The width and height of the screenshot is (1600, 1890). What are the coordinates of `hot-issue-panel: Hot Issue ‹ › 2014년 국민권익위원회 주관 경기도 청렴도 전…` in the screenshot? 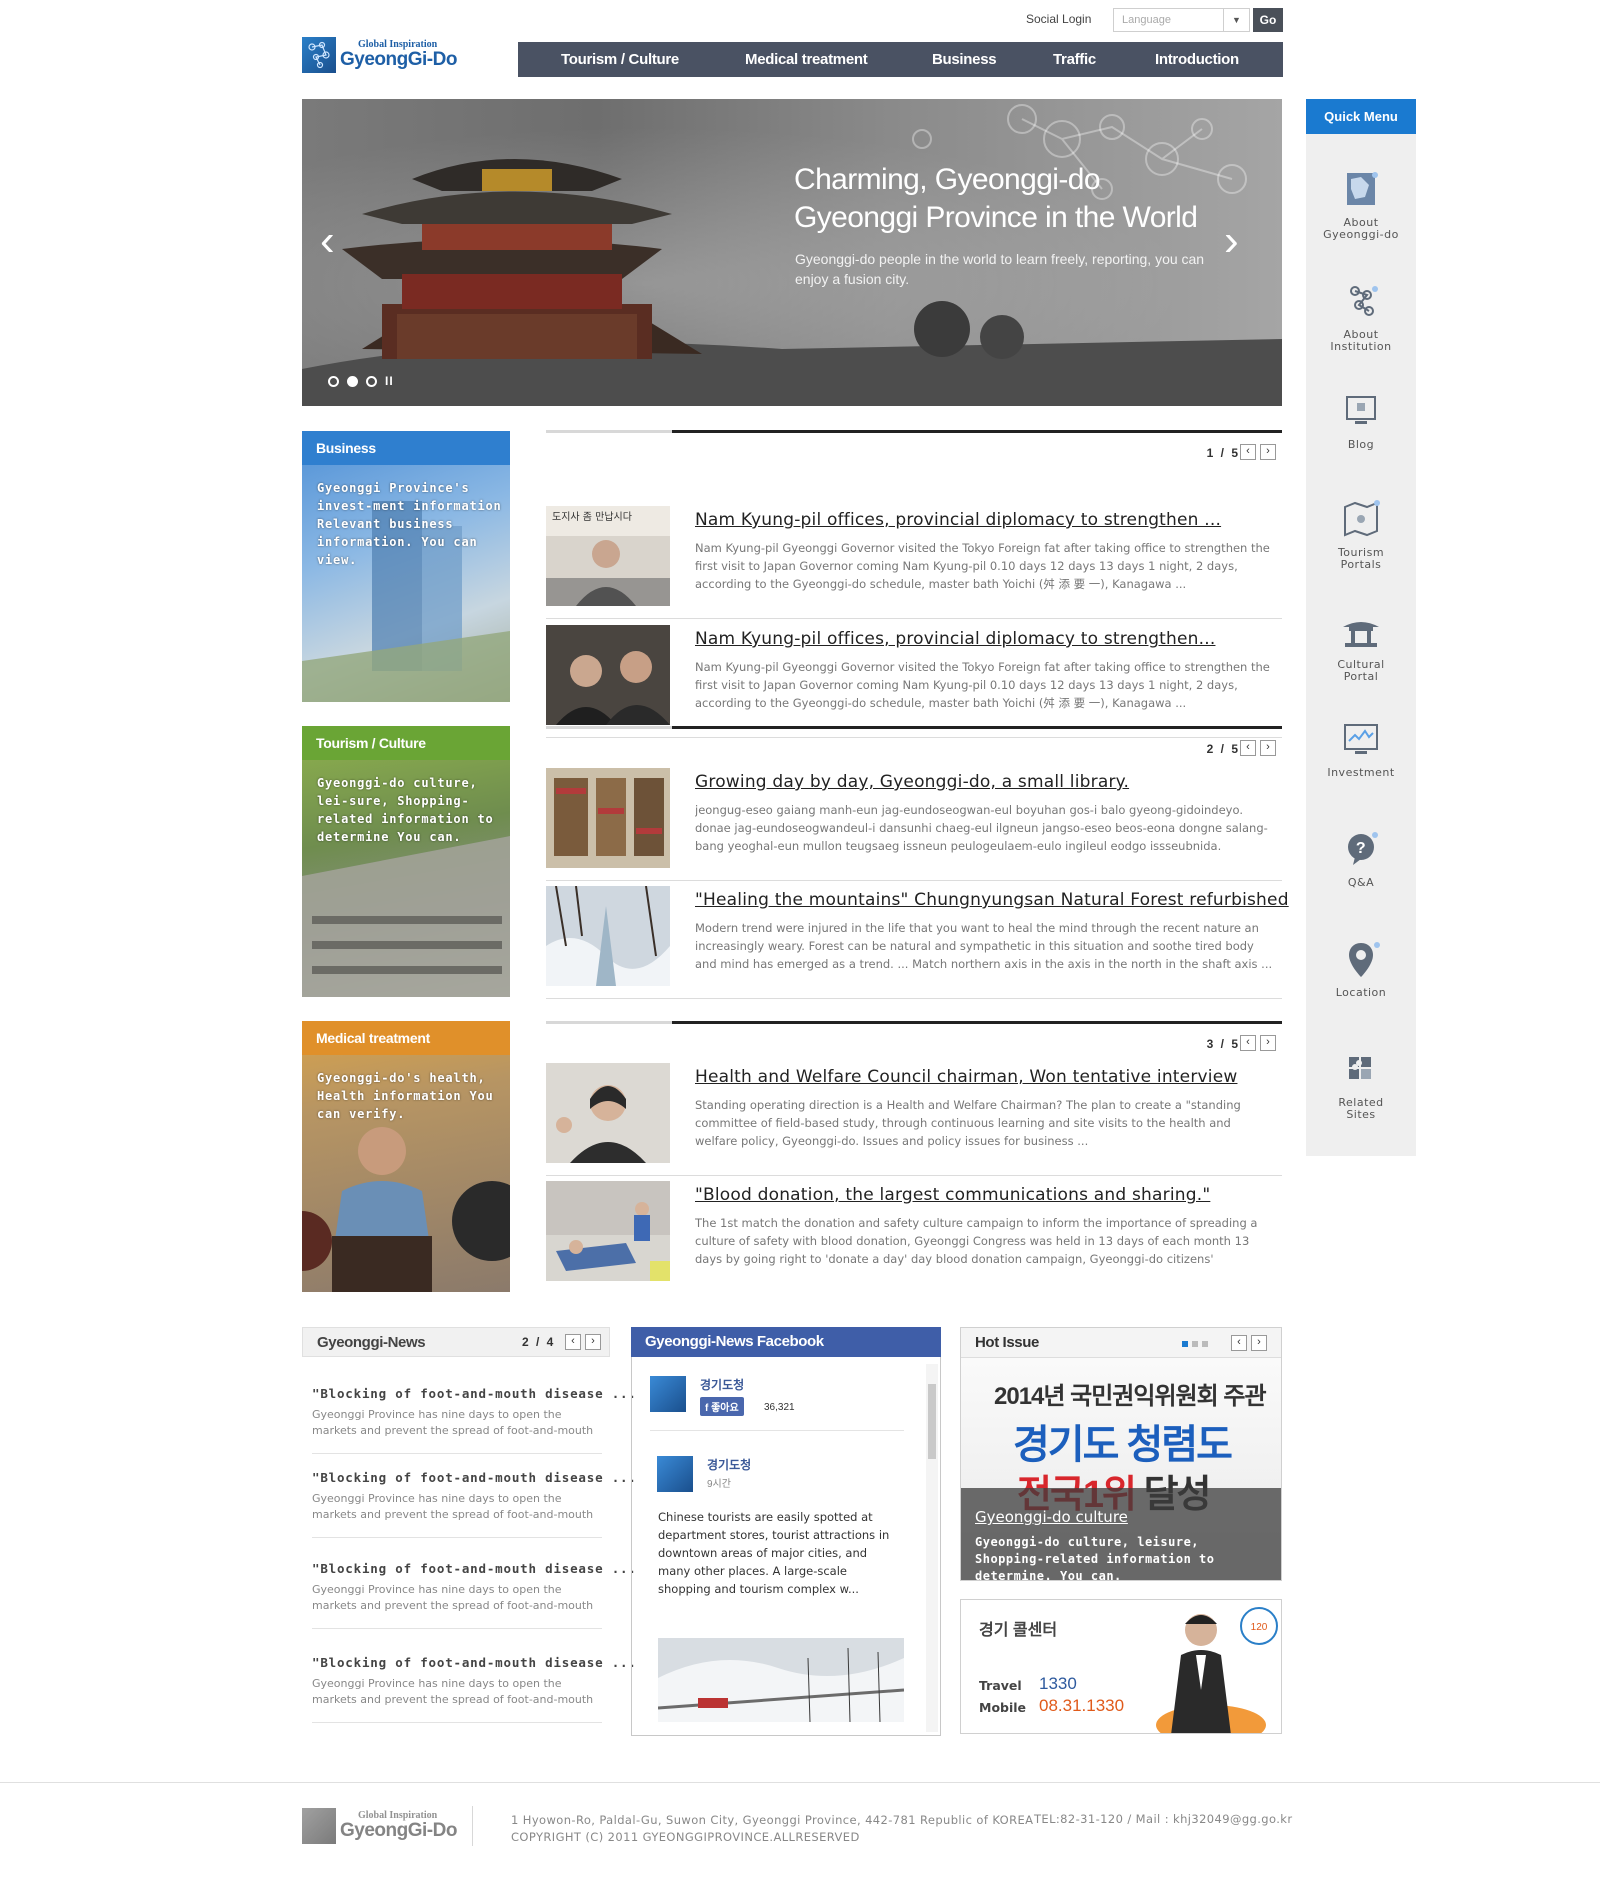 It's located at (1121, 1454).